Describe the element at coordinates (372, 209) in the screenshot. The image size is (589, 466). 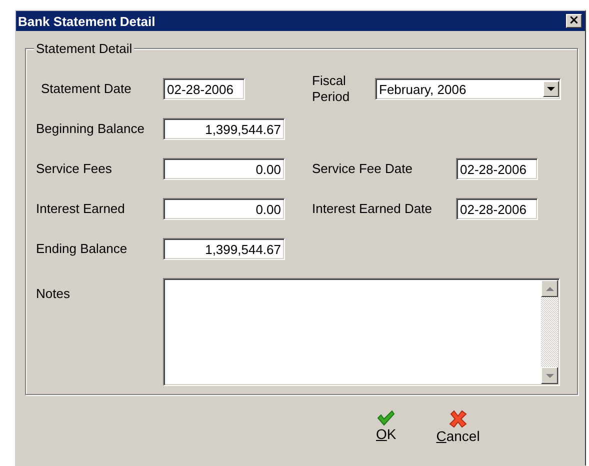
I see `field-label: Interest Earned Date` at that location.